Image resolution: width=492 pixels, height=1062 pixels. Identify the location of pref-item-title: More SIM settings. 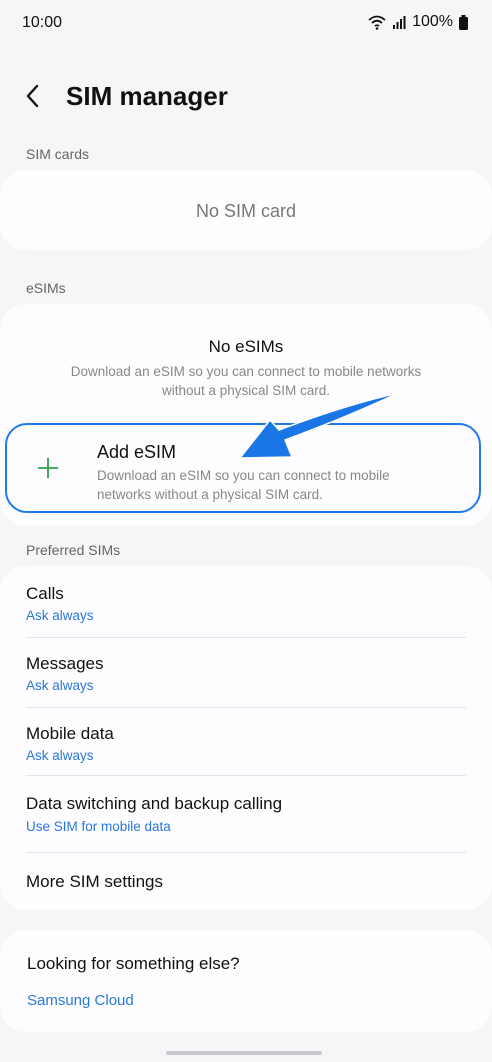
(94, 881).